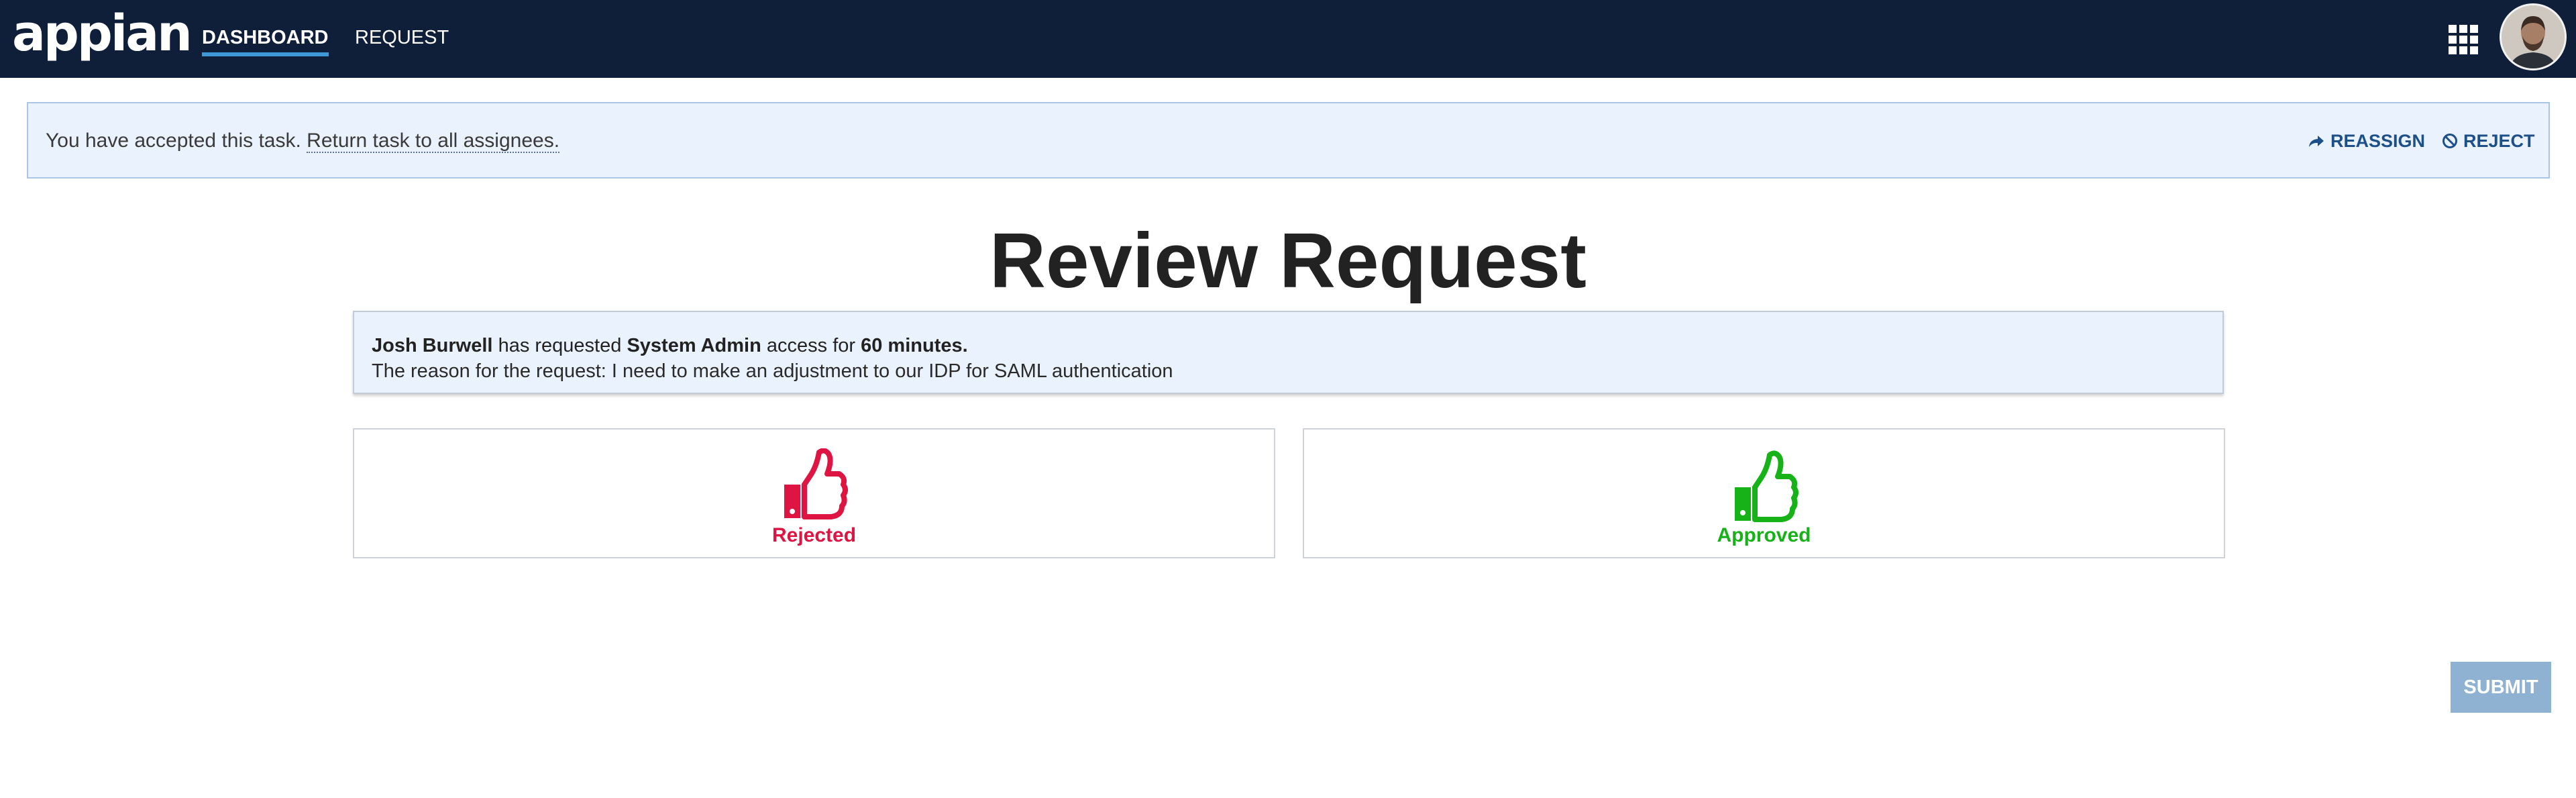 The width and height of the screenshot is (2576, 798). I want to click on reject-task-button: REJECT, so click(2488, 141).